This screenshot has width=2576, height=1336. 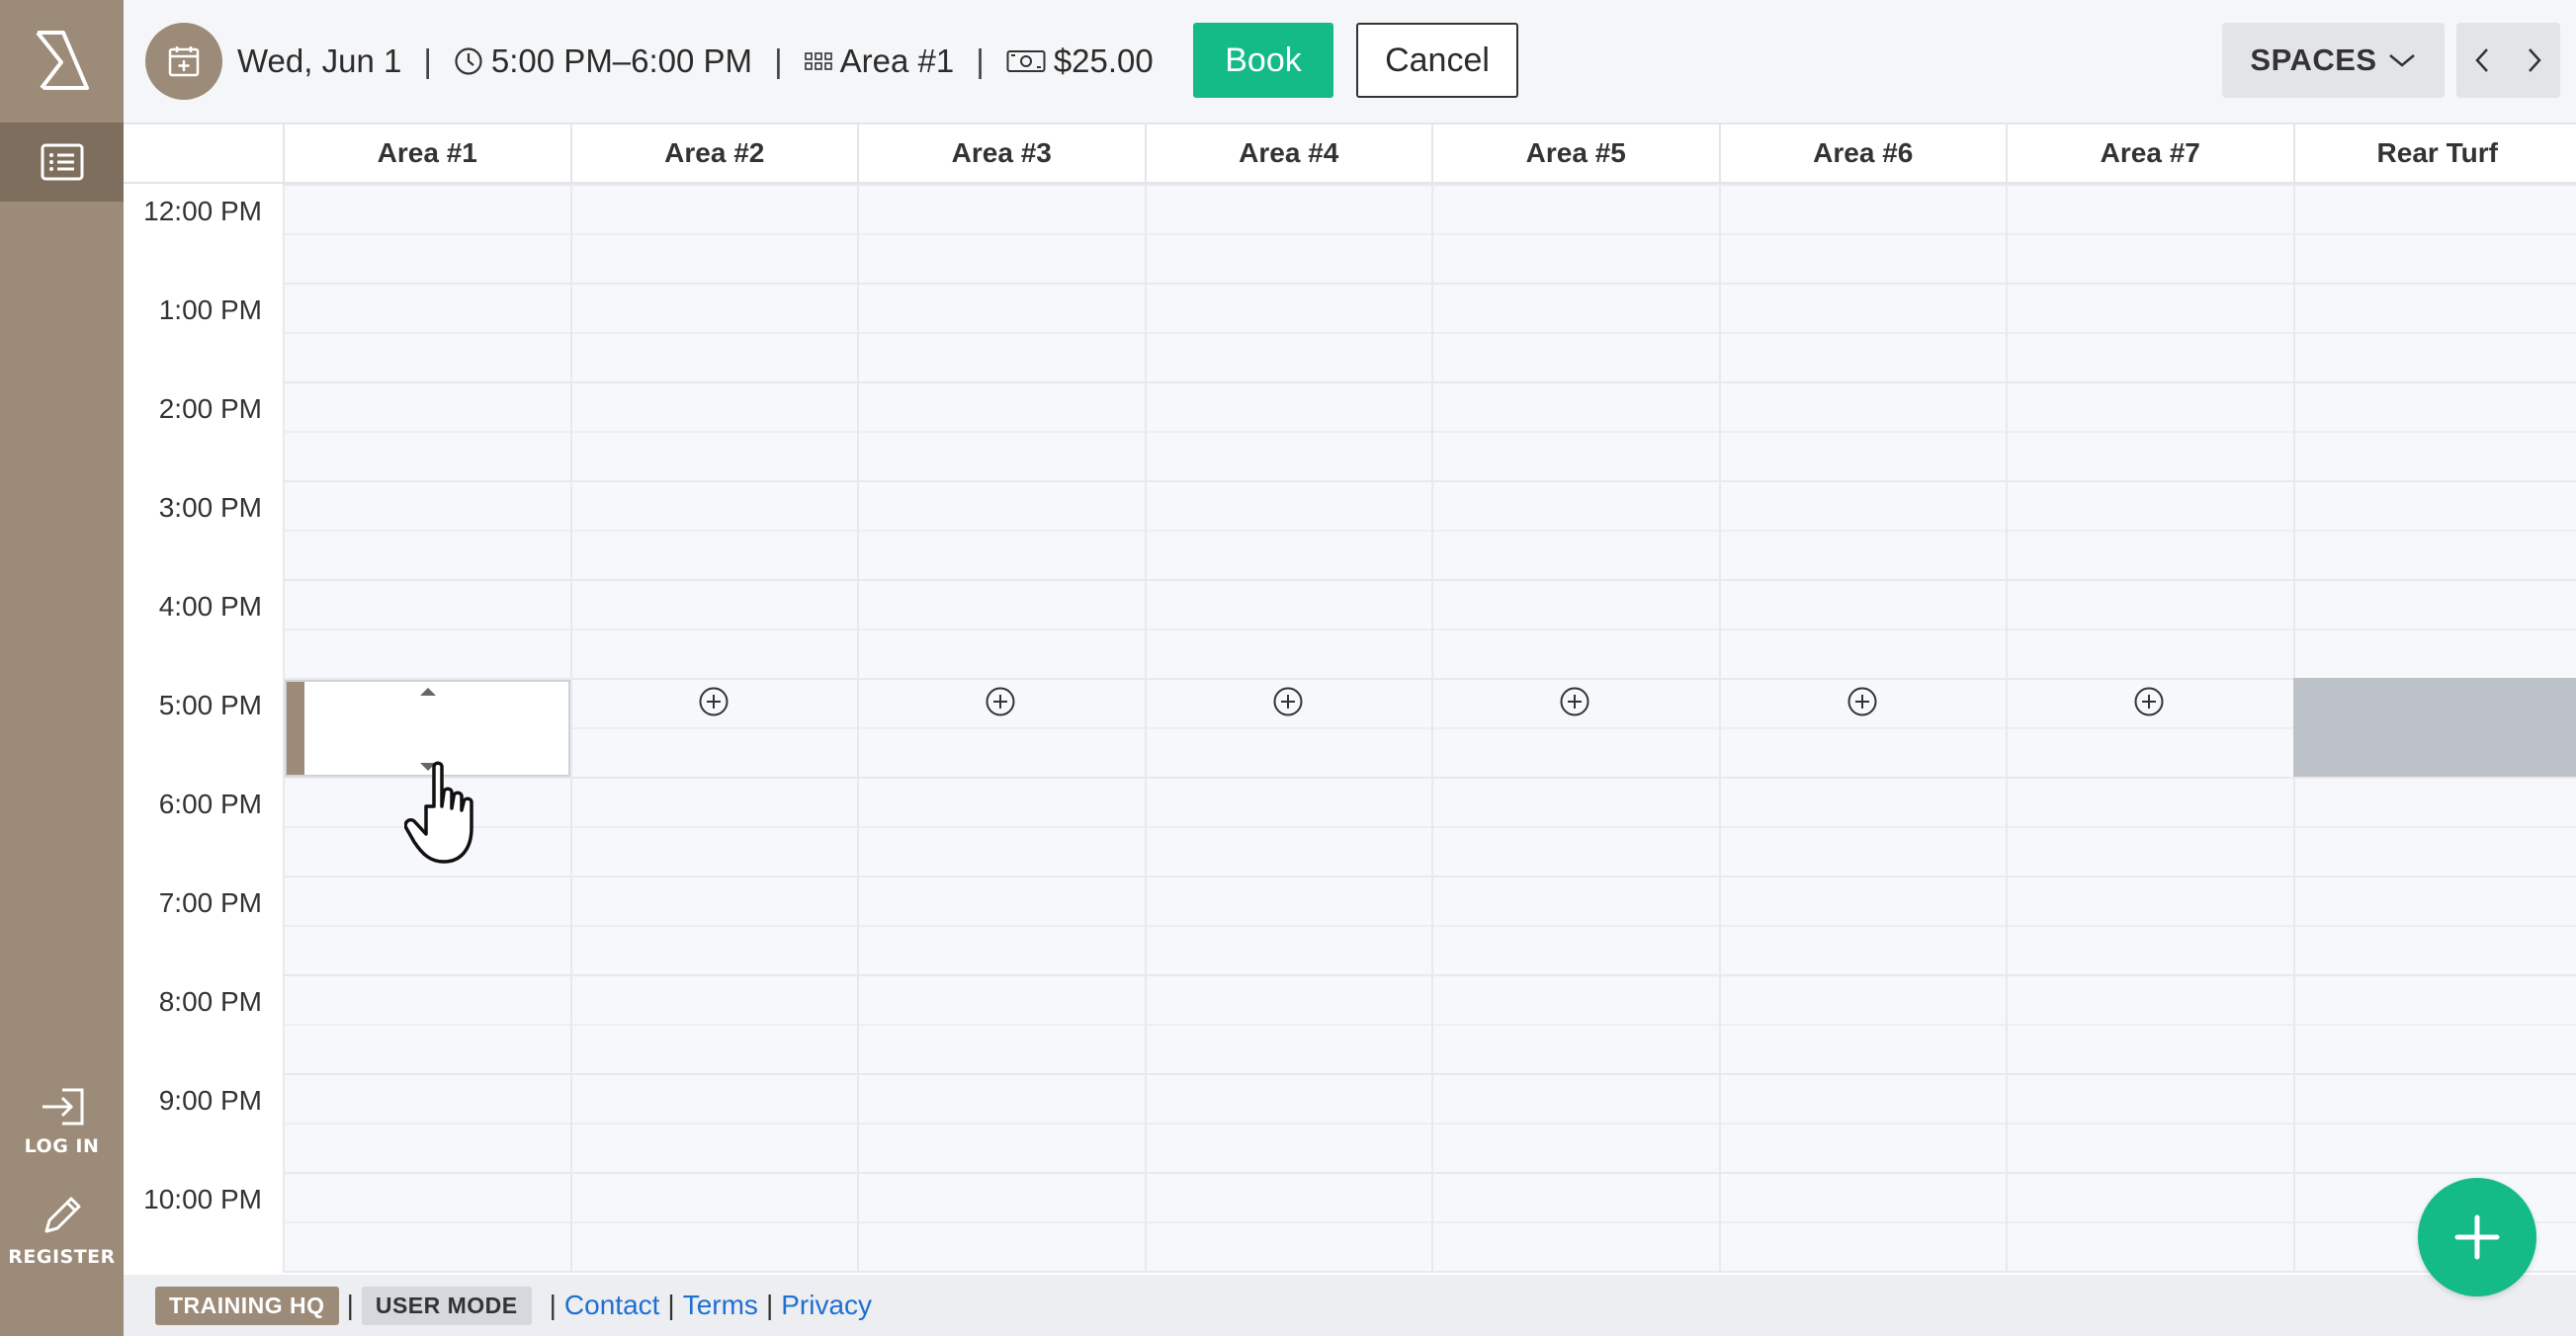 What do you see at coordinates (62, 1146) in the screenshot?
I see `login-label: LOG IN` at bounding box center [62, 1146].